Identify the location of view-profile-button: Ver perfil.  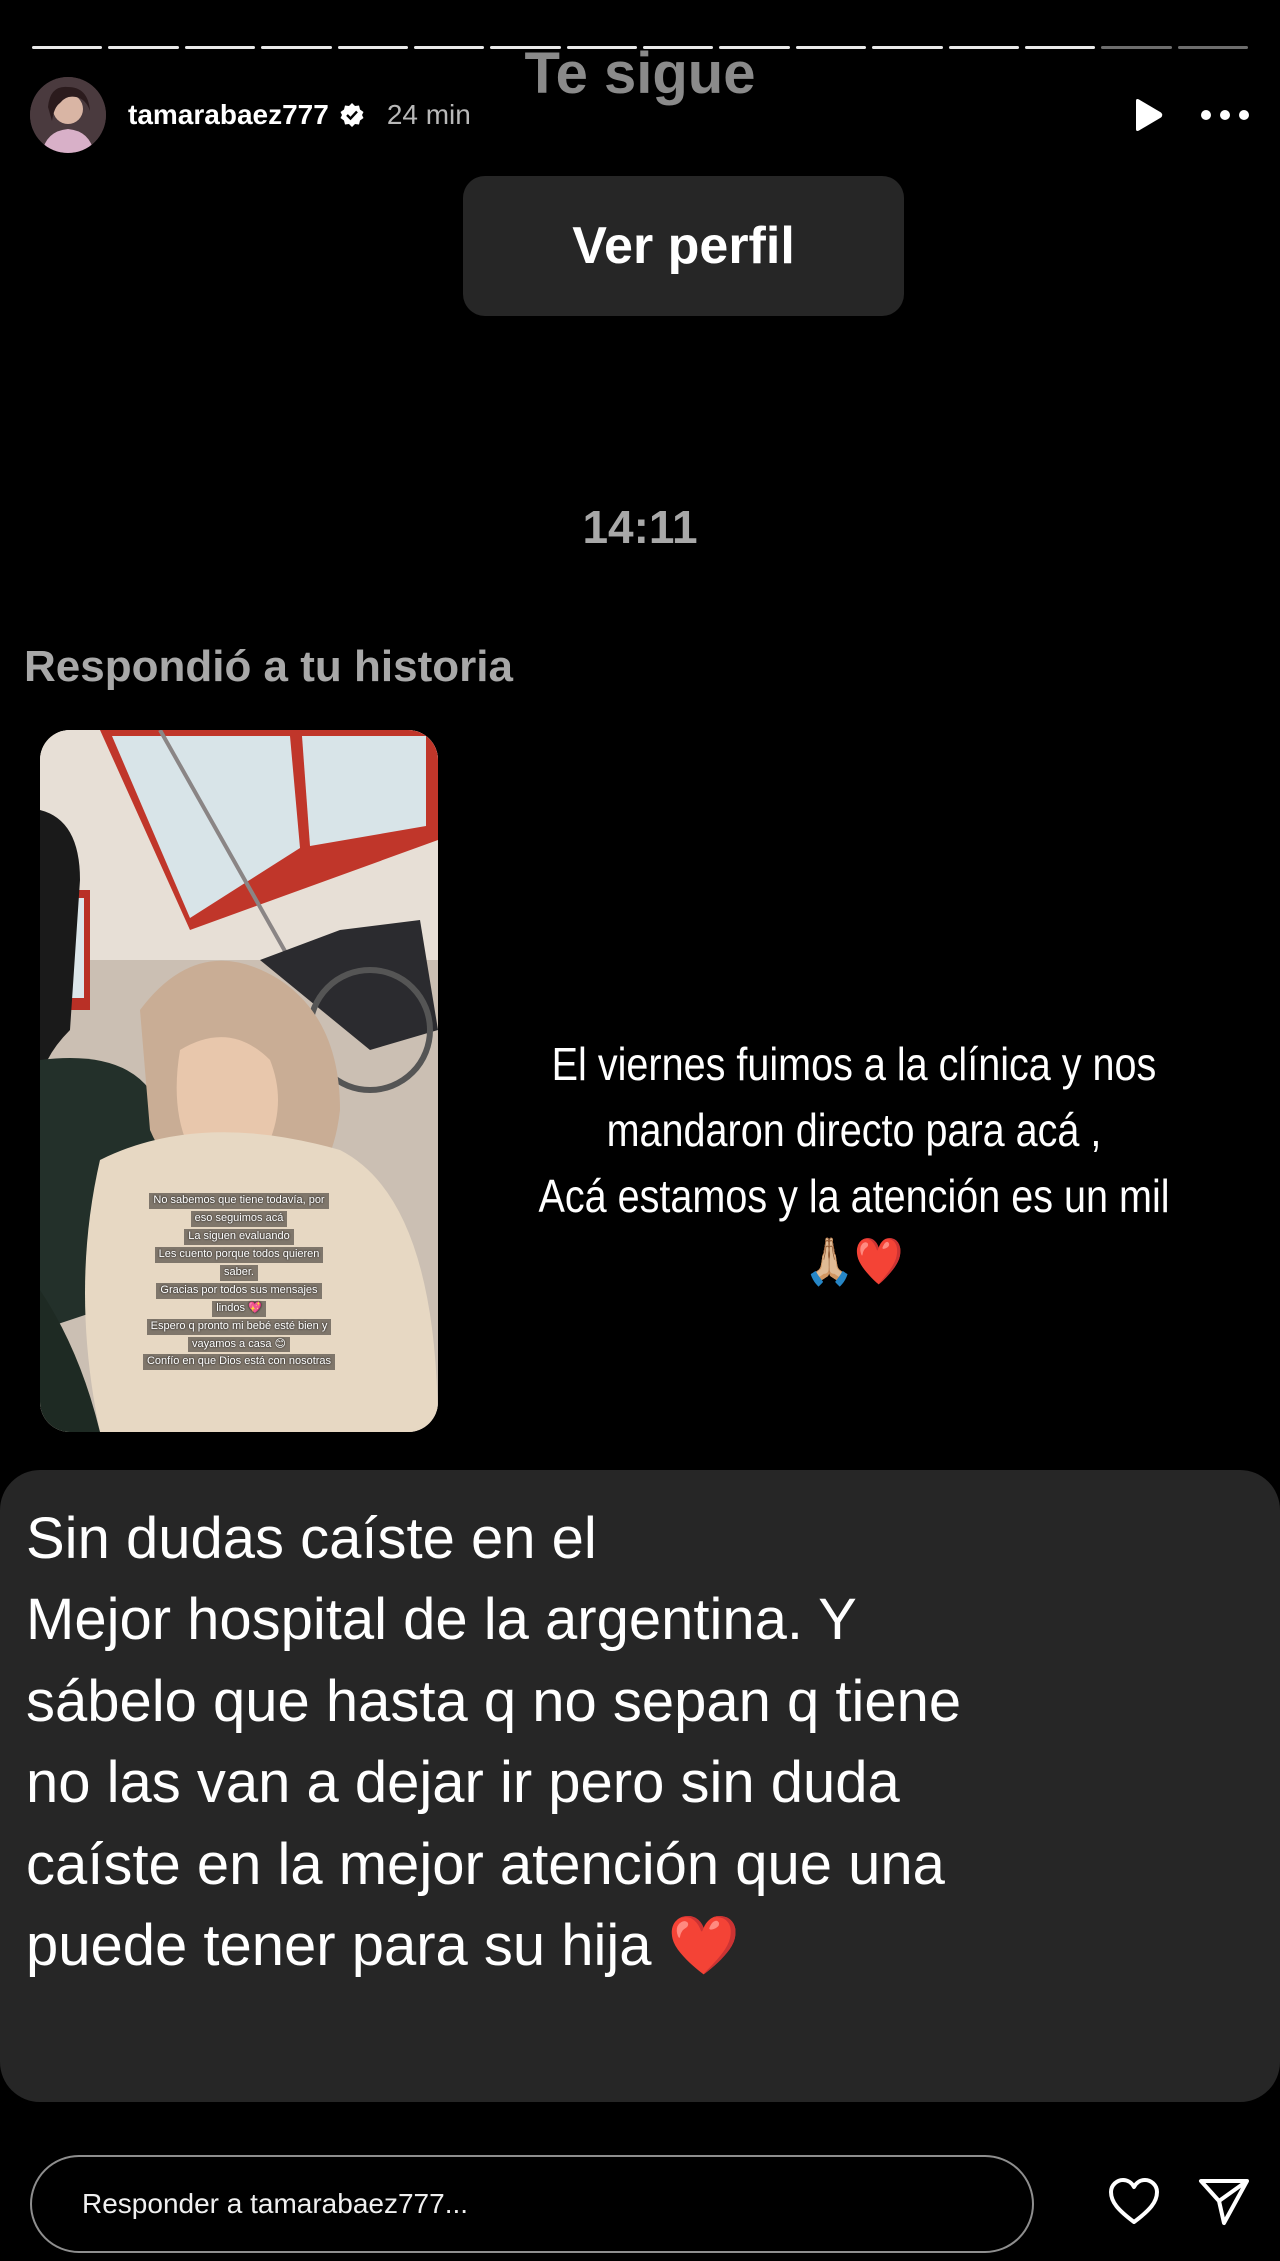
(683, 246).